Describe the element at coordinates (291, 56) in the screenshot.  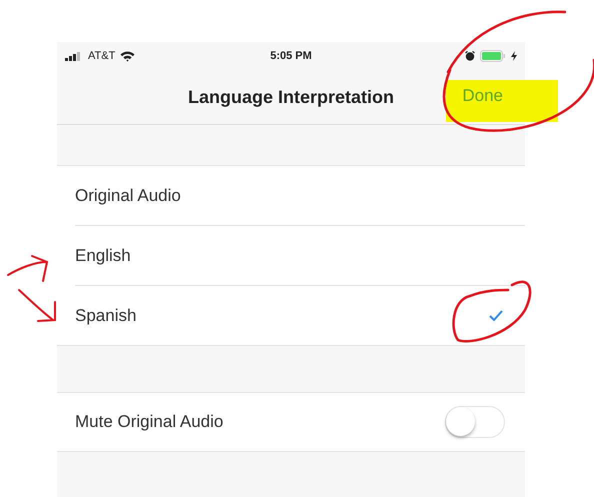
I see `status-time: 5:05 PM` at that location.